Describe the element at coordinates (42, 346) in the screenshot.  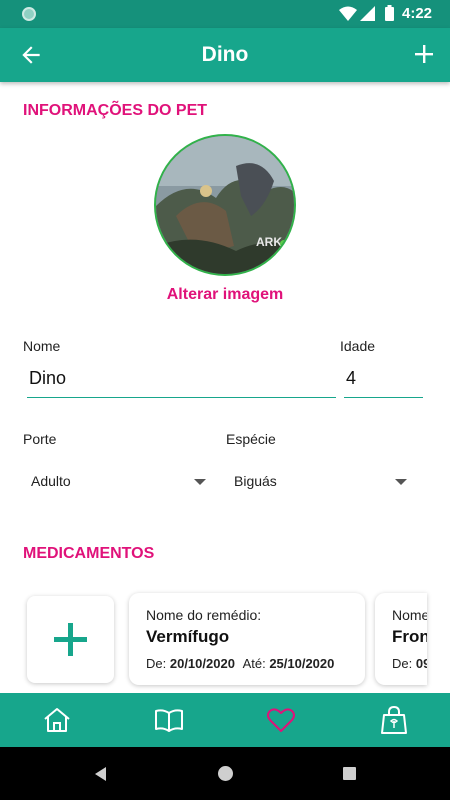
I see `name-label: Nome` at that location.